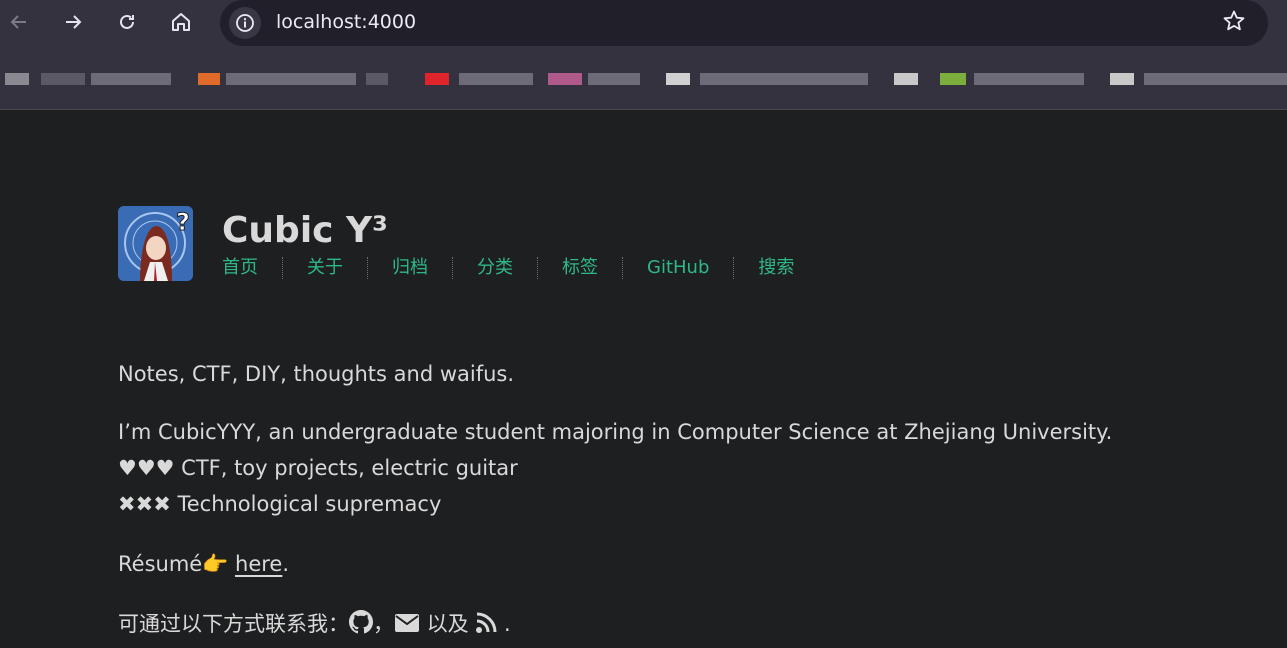 The height and width of the screenshot is (648, 1287). I want to click on contact-suffix: ., so click(504, 624).